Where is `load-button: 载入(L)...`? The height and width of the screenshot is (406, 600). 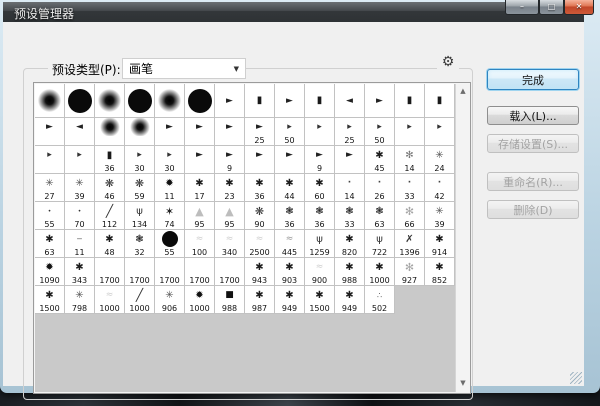 load-button: 载入(L)... is located at coordinates (533, 115).